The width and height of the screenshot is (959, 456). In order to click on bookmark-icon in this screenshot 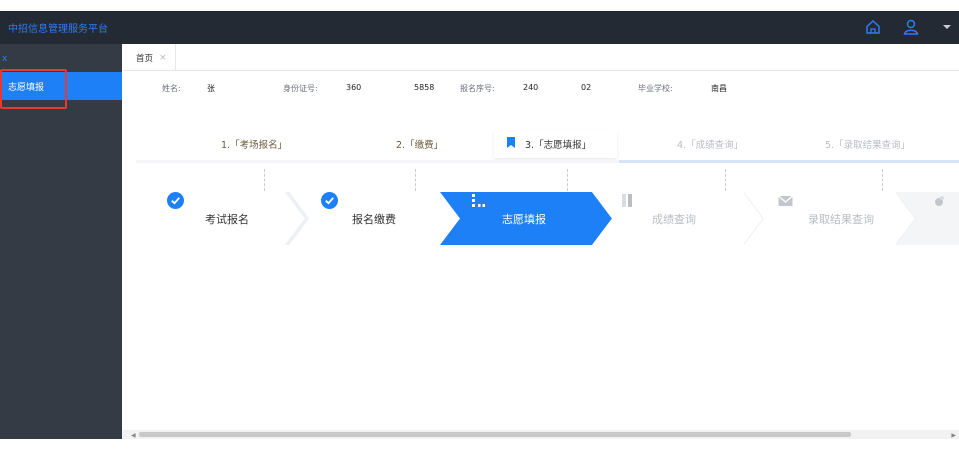, I will do `click(511, 142)`.